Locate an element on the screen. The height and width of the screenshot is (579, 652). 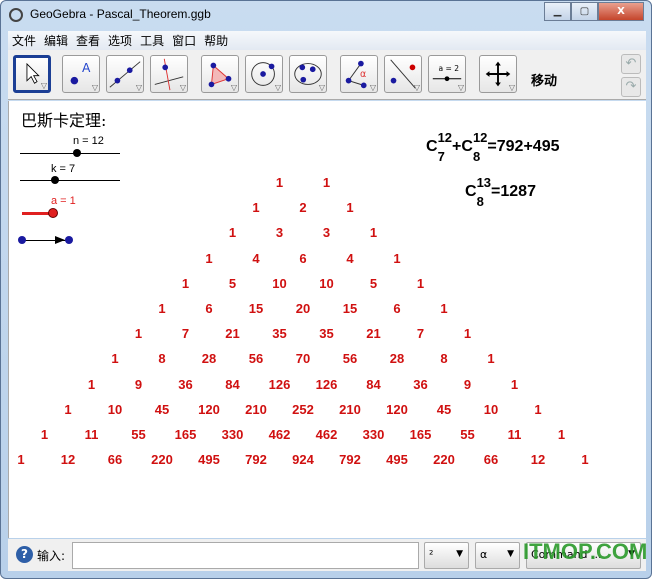
slider-n-handle is located at coordinates (77, 153).